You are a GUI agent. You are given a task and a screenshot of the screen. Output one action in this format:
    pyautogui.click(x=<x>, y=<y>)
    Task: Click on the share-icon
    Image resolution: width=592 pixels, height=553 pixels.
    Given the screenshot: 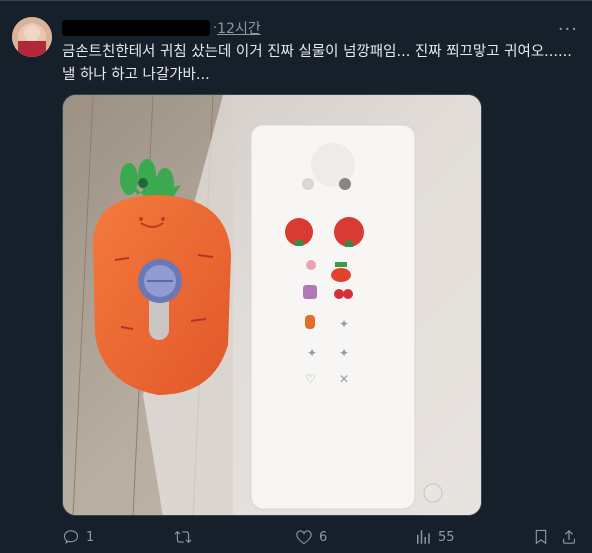 What is the action you would take?
    pyautogui.click(x=569, y=536)
    